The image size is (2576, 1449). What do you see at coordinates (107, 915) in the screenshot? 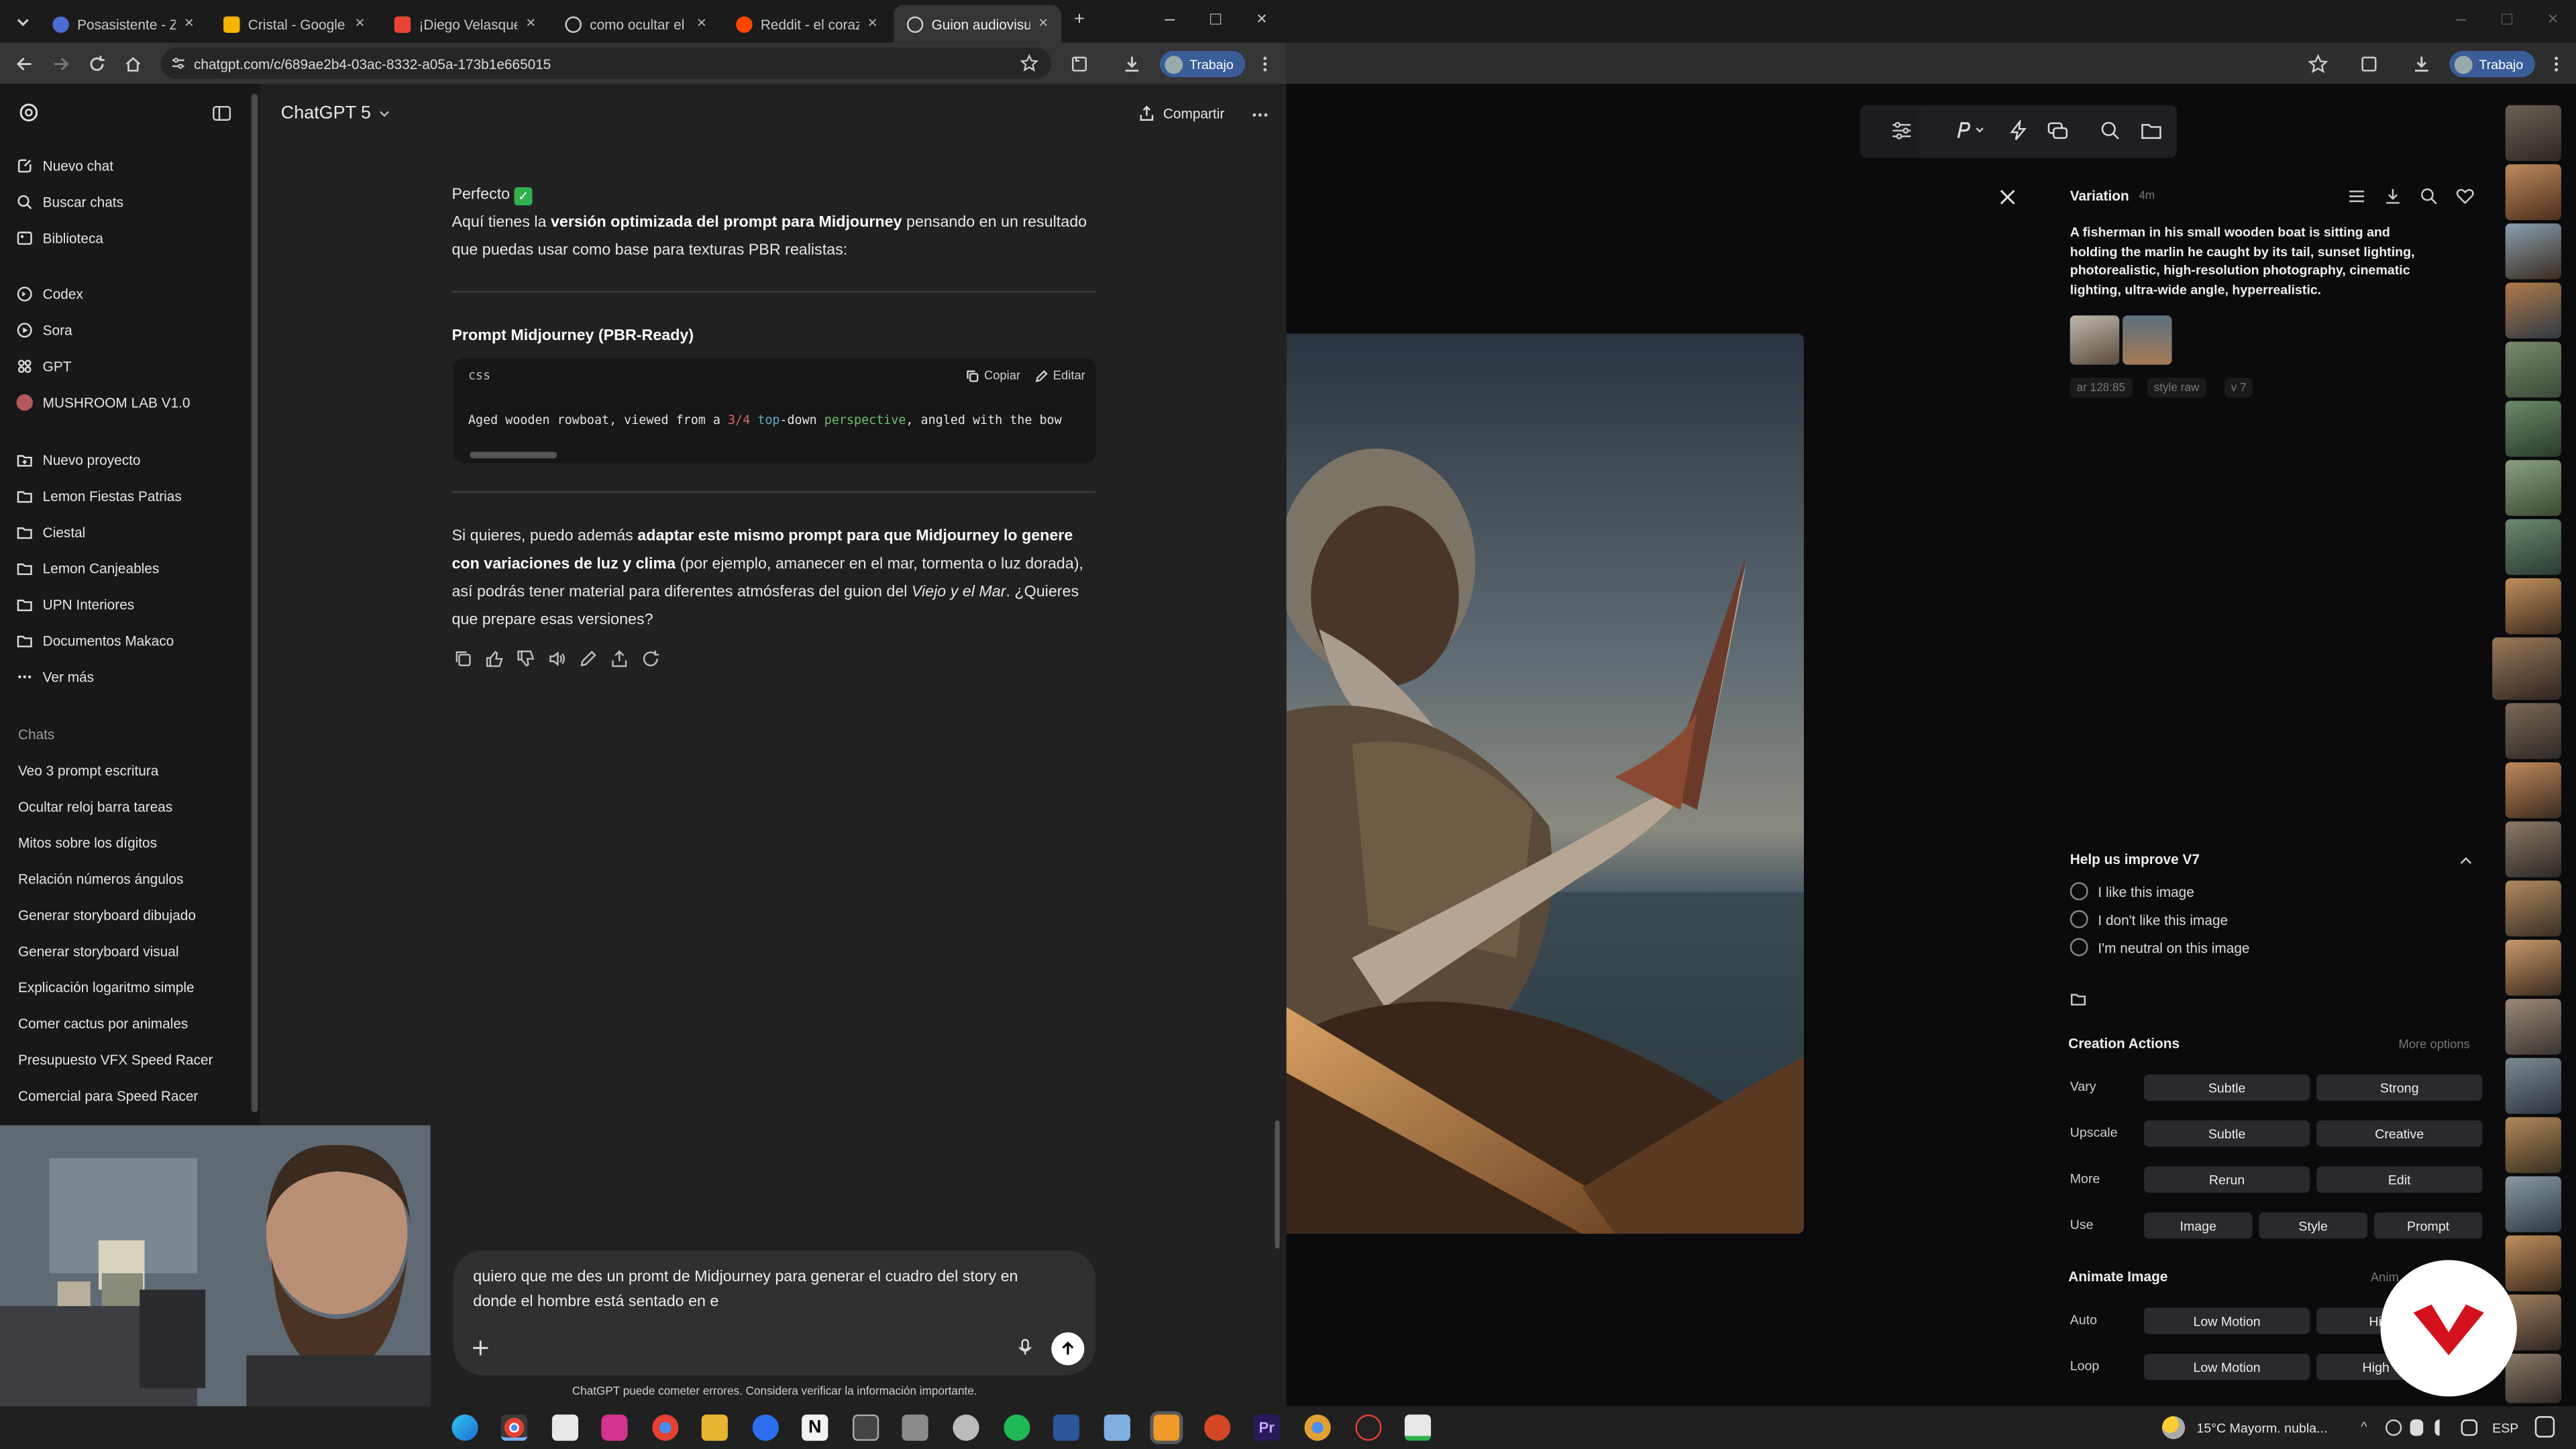
I see `chat-history-item: Generar storyboard dibujado` at bounding box center [107, 915].